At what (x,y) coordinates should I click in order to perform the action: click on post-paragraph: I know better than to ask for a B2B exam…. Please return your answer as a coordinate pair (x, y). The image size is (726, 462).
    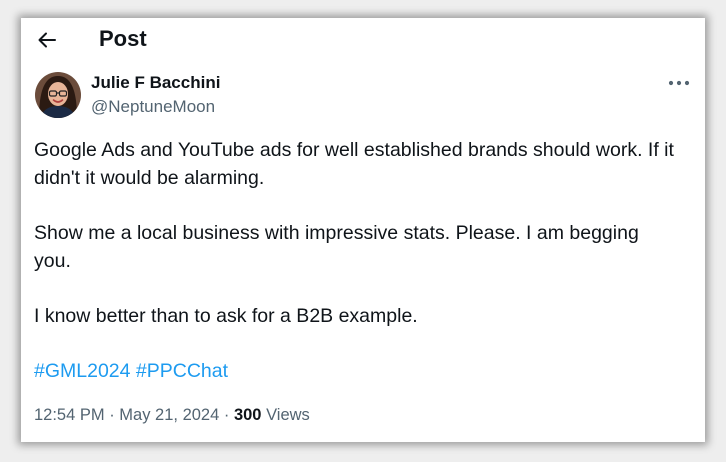
    Looking at the image, I should click on (226, 316).